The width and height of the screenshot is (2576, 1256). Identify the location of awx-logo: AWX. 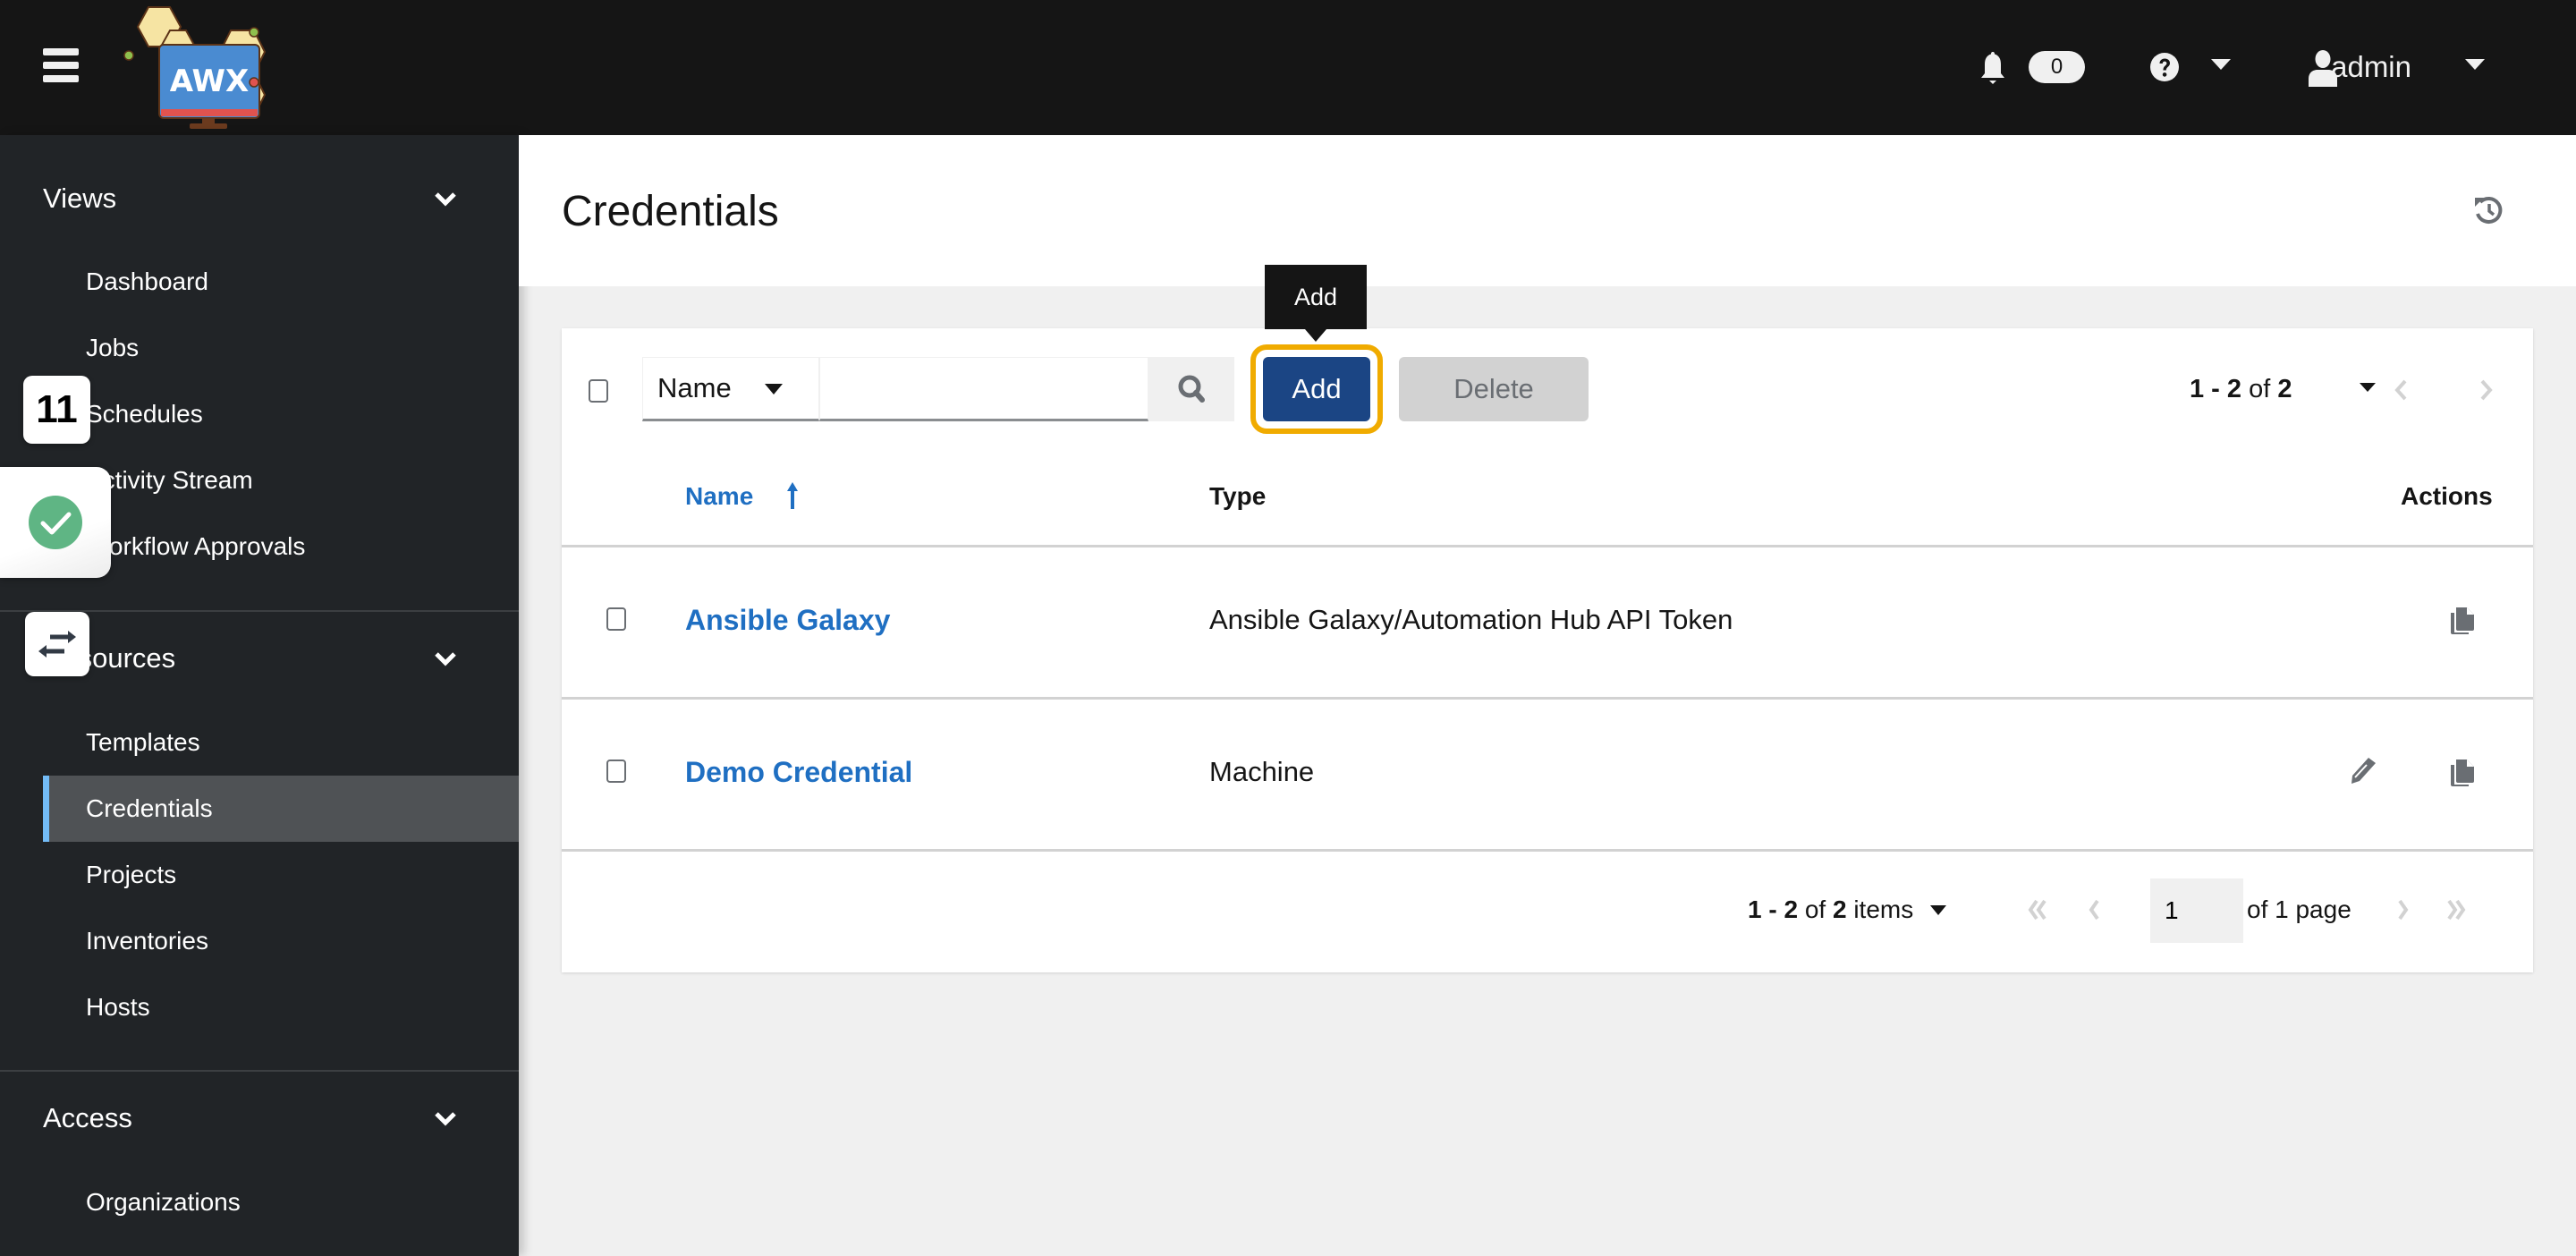
(212, 68).